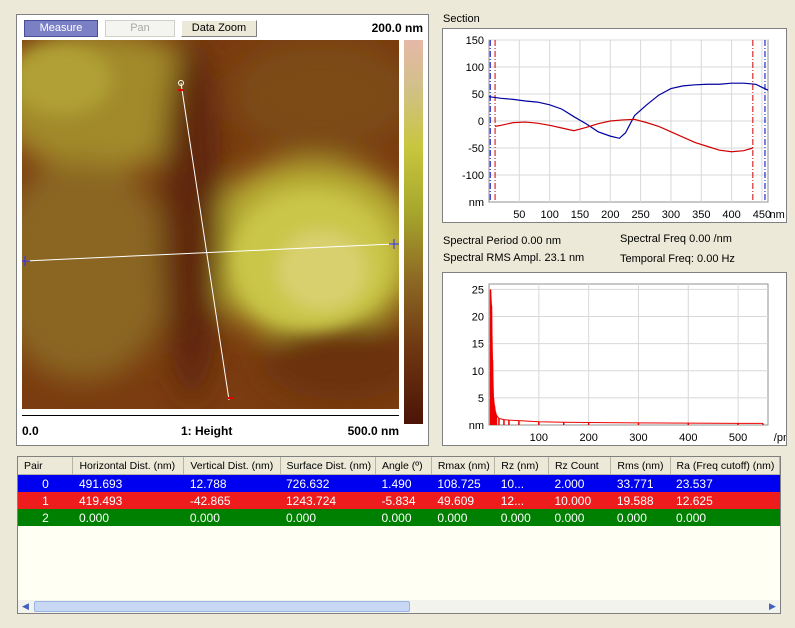 This screenshot has width=795, height=628. Describe the element at coordinates (459, 483) in the screenshot. I see `table-cell: 108.725` at that location.